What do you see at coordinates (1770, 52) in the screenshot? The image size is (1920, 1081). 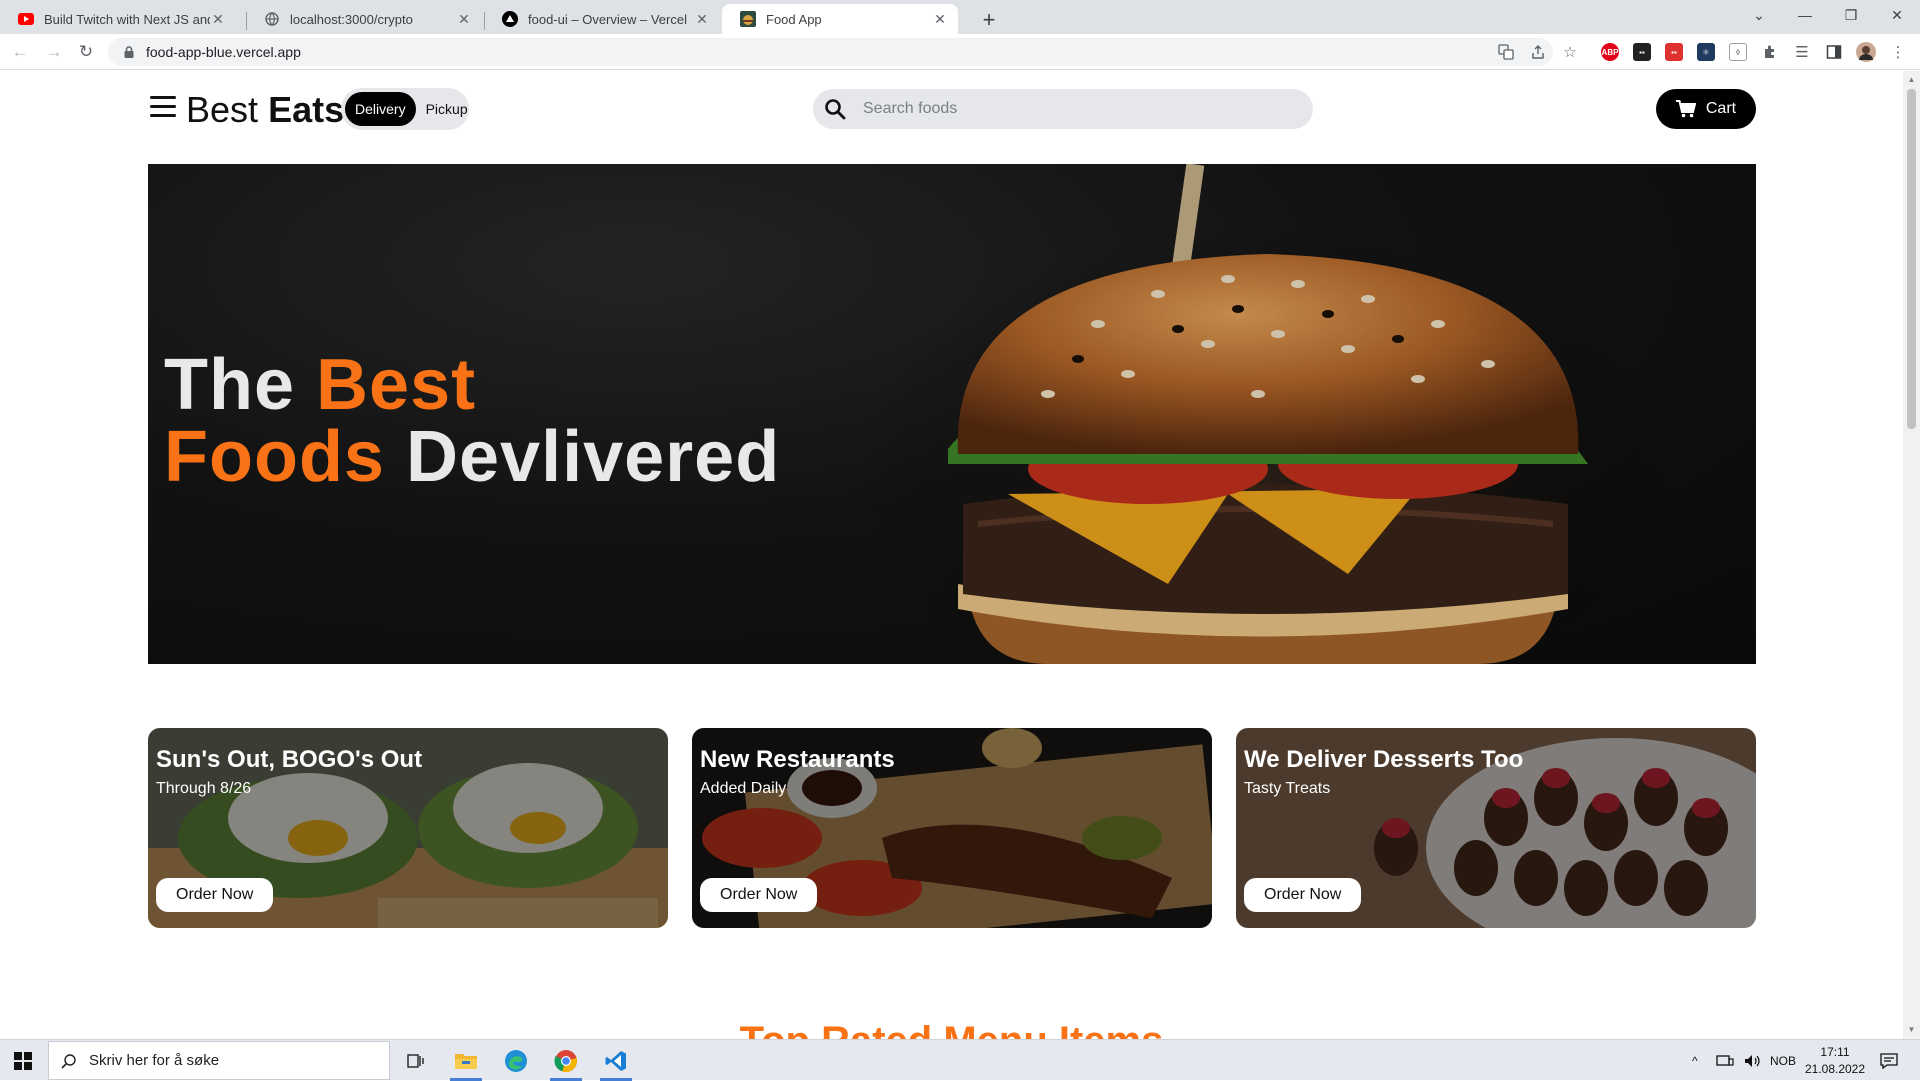 I see `extensions-puzzle-icon` at bounding box center [1770, 52].